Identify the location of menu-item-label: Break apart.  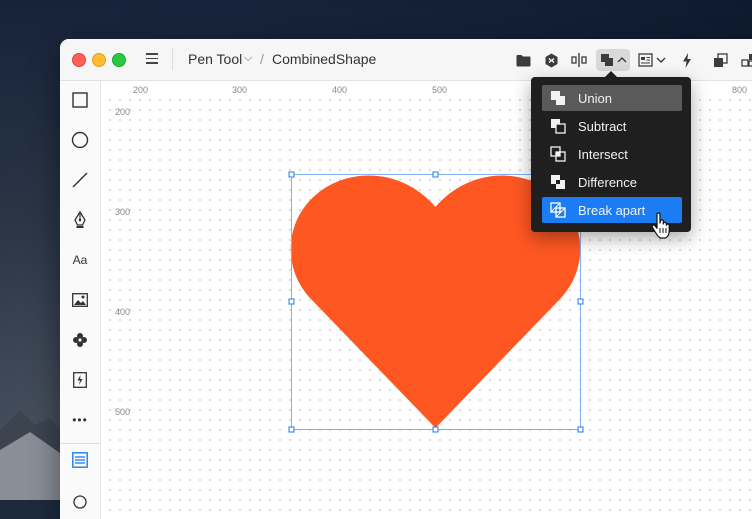
(611, 210).